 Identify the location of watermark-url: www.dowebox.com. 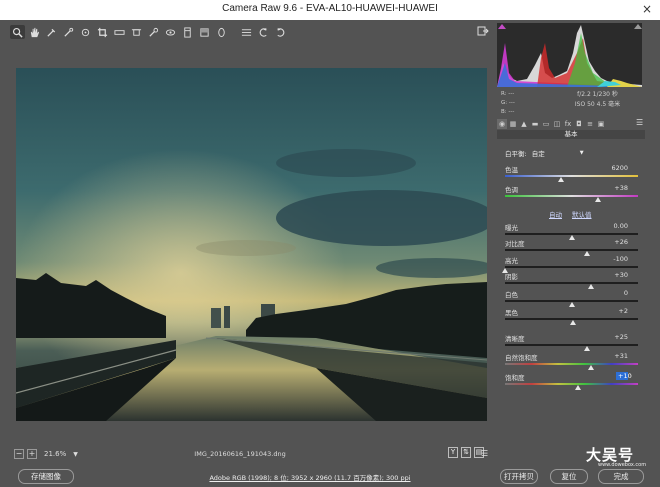
(622, 465).